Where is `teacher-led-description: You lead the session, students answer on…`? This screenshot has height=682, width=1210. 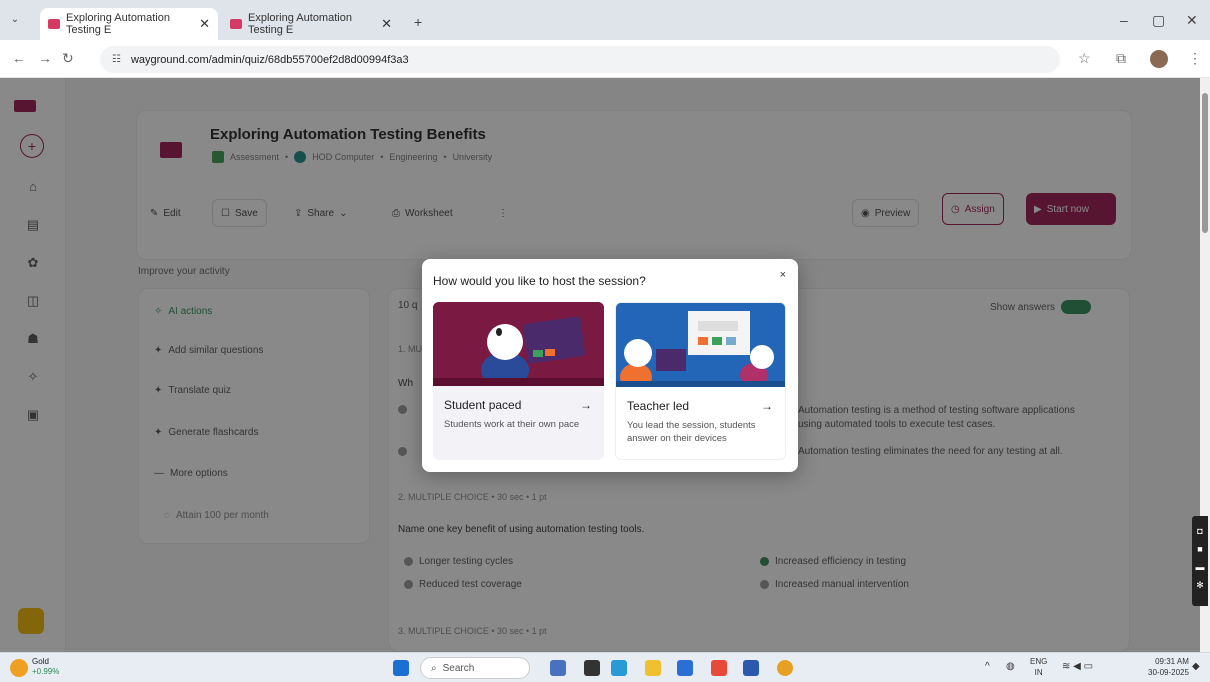
teacher-led-description: You lead the session, students answer on… is located at coordinates (691, 432).